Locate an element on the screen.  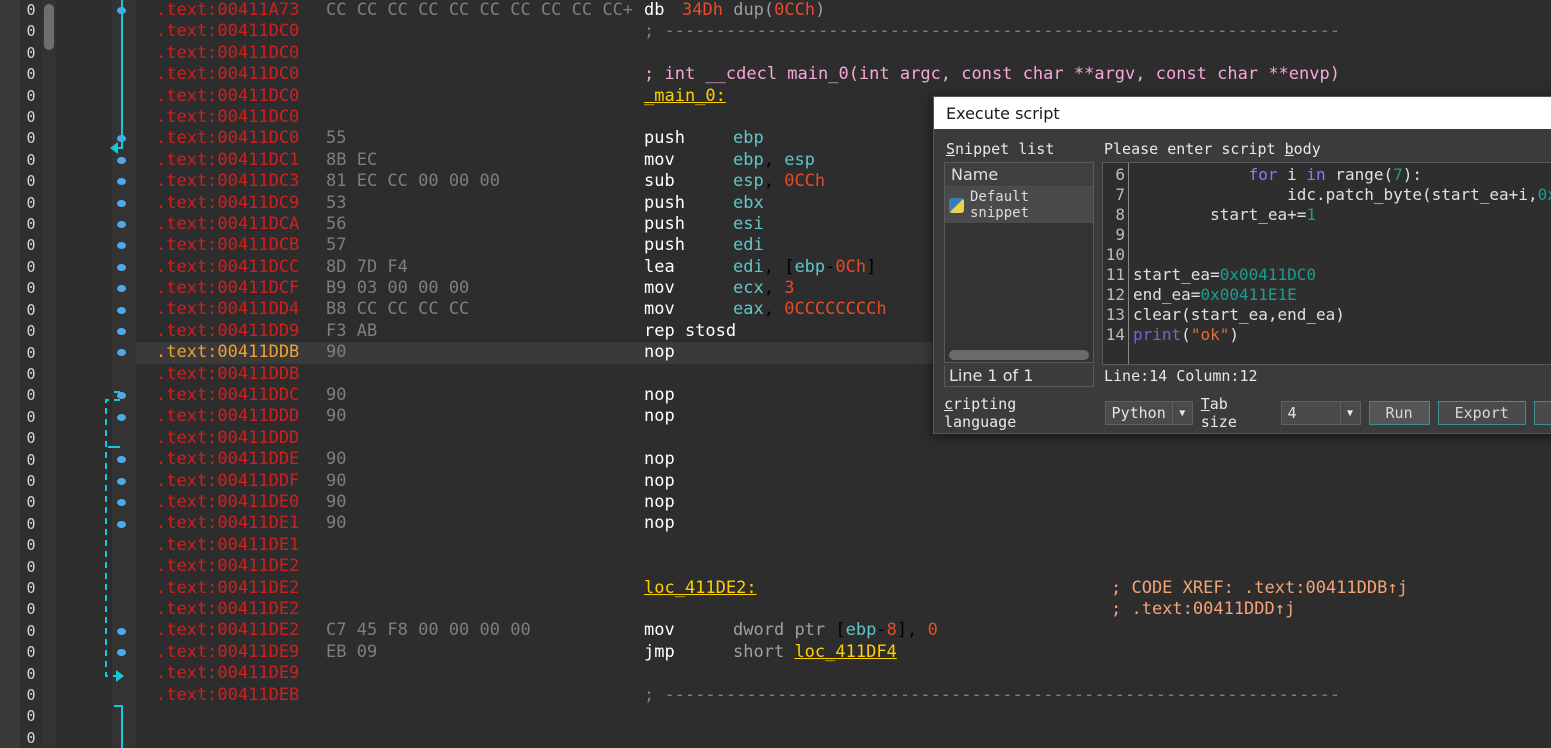
disasm-address: .text:00411DD4 is located at coordinates (228, 309).